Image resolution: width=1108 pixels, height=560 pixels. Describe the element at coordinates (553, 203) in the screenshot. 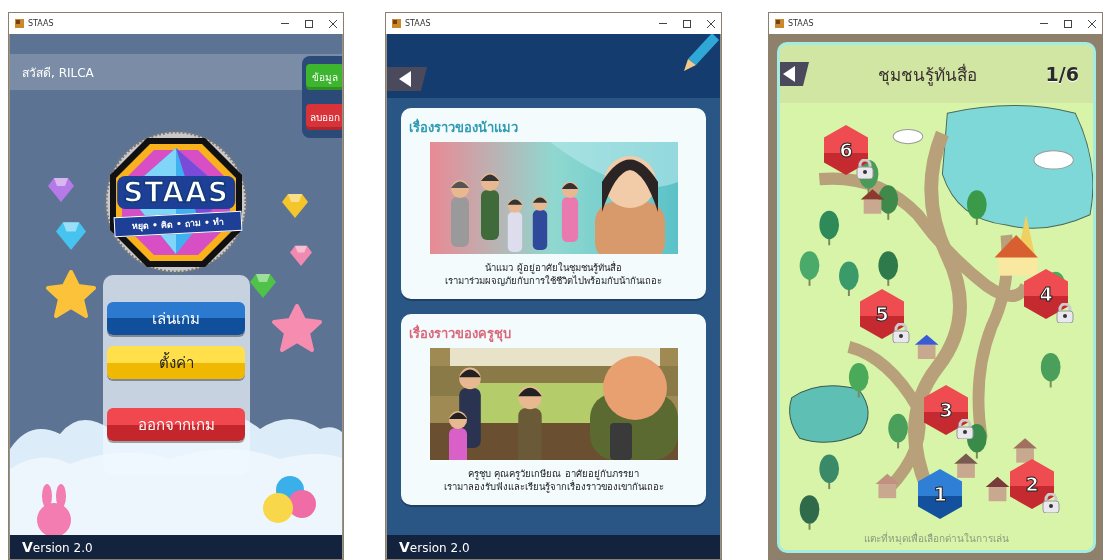

I see `story-card: เรื่องราวของน้าแมว น้าแมว ผู้อยู่อาศัยในชุมชนรู้ทันสื่อ เรามาร่วมผจญภัยกับการใช้ชีวิตไปพร้อมกับน้ากันเถอะ` at that location.